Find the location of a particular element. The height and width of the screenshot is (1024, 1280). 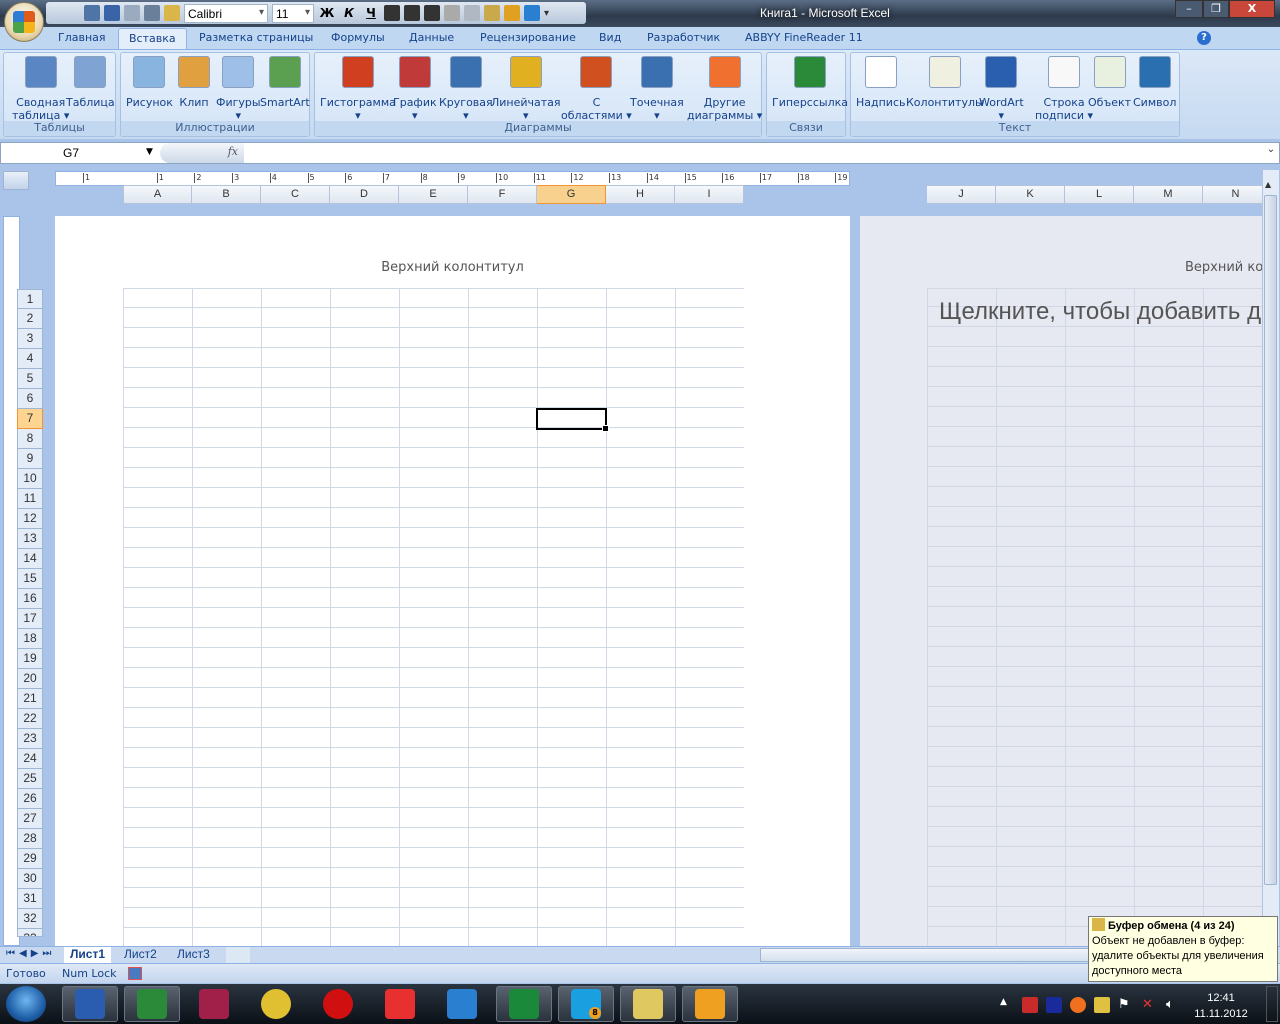

undo-icon is located at coordinates (112, 13).